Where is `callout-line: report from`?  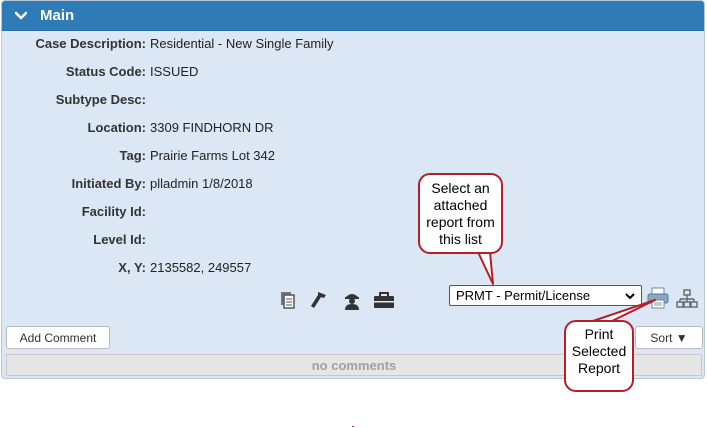
callout-line: report from is located at coordinates (460, 222).